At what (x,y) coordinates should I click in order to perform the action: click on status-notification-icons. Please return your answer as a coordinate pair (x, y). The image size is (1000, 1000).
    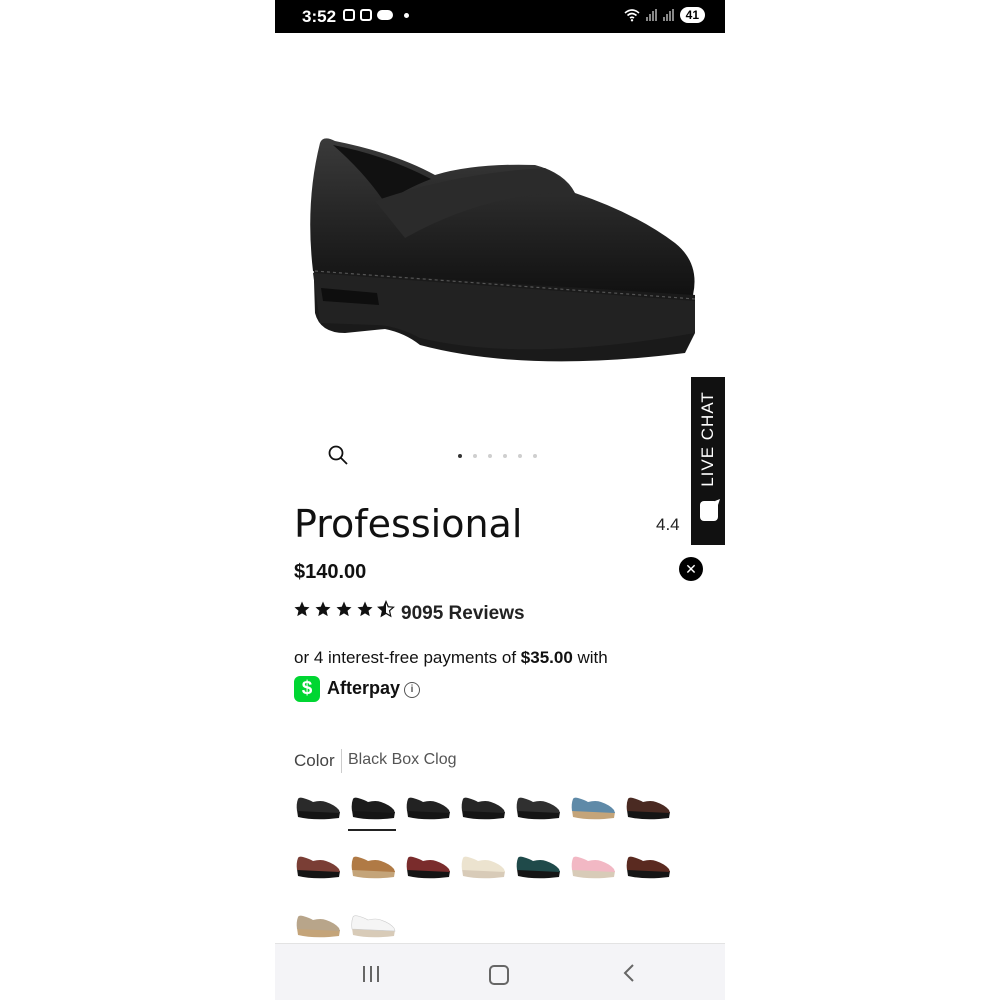
    Looking at the image, I should click on (376, 15).